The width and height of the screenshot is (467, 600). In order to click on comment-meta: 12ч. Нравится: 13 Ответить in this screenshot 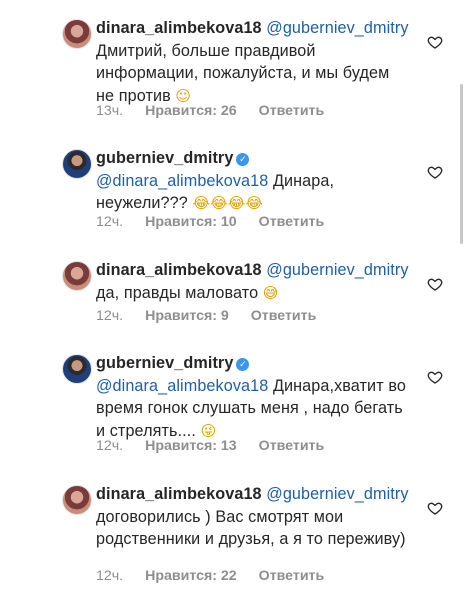, I will do `click(219, 446)`.